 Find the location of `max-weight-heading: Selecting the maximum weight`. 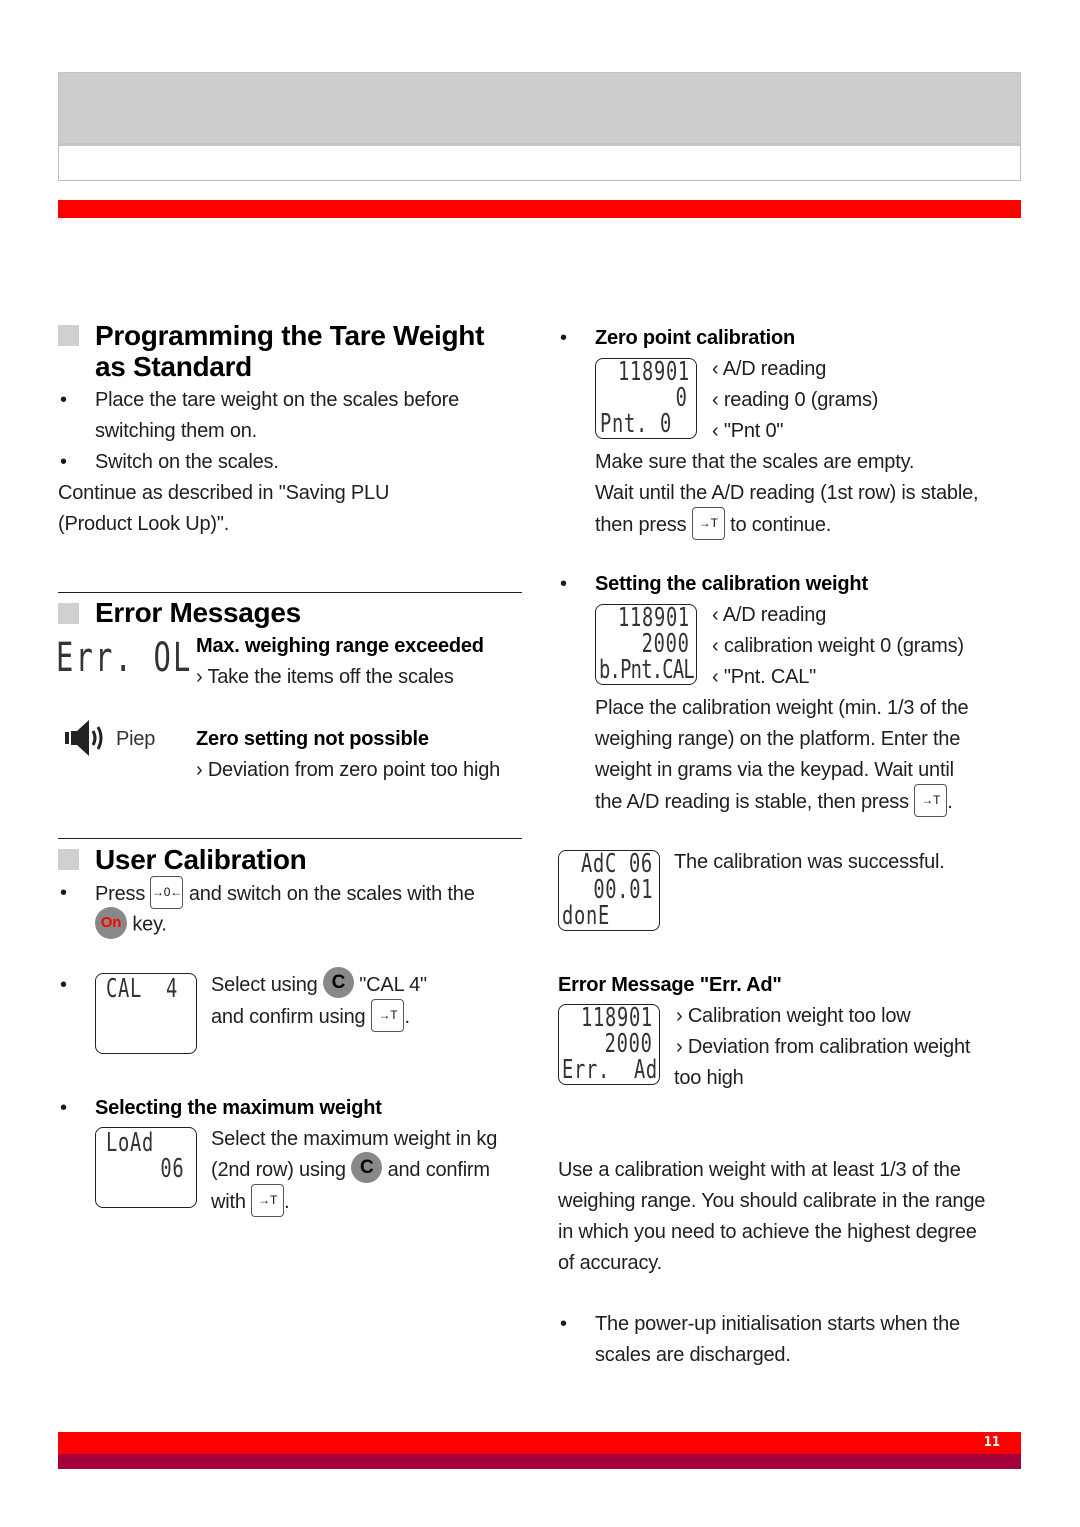

max-weight-heading: Selecting the maximum weight is located at coordinates (238, 1108).